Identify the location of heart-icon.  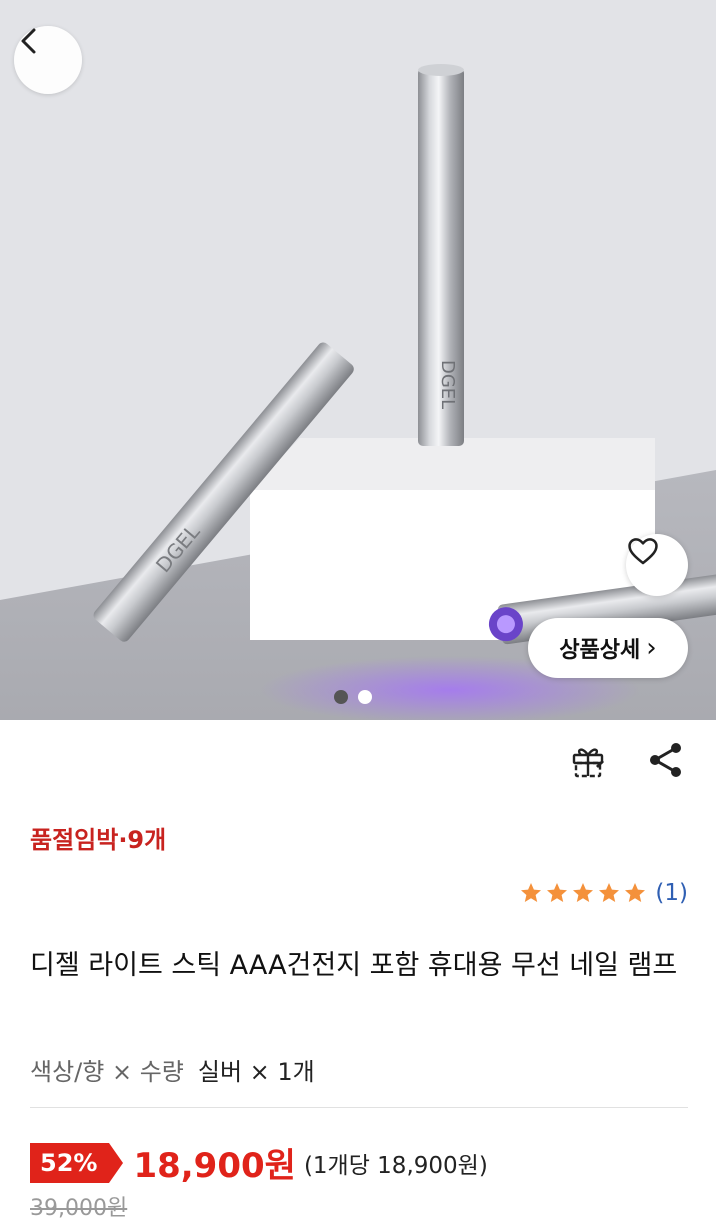
(643, 551).